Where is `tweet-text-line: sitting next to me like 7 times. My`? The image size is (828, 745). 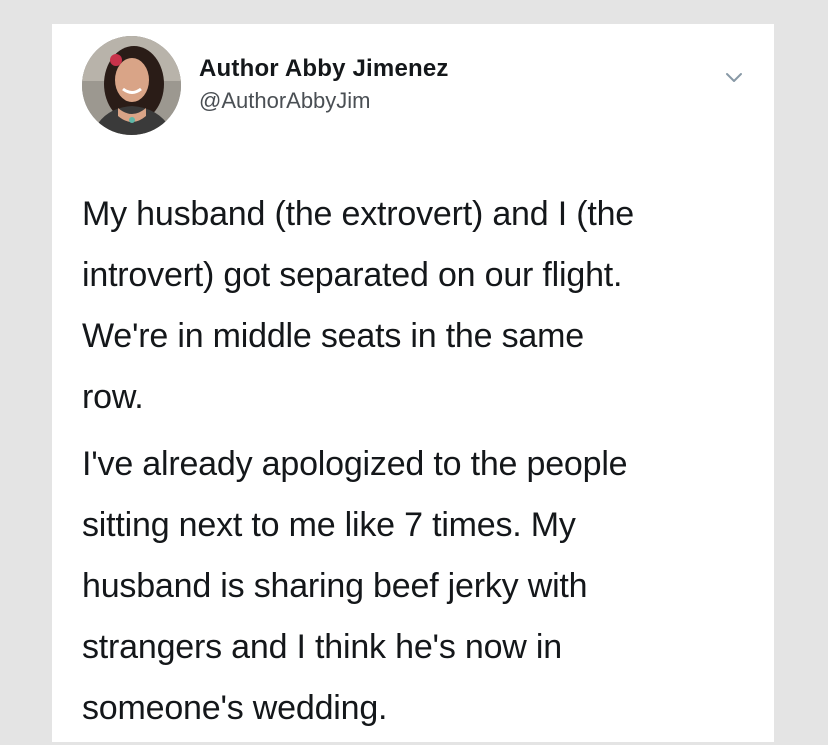 tweet-text-line: sitting next to me like 7 times. My is located at coordinates (329, 525).